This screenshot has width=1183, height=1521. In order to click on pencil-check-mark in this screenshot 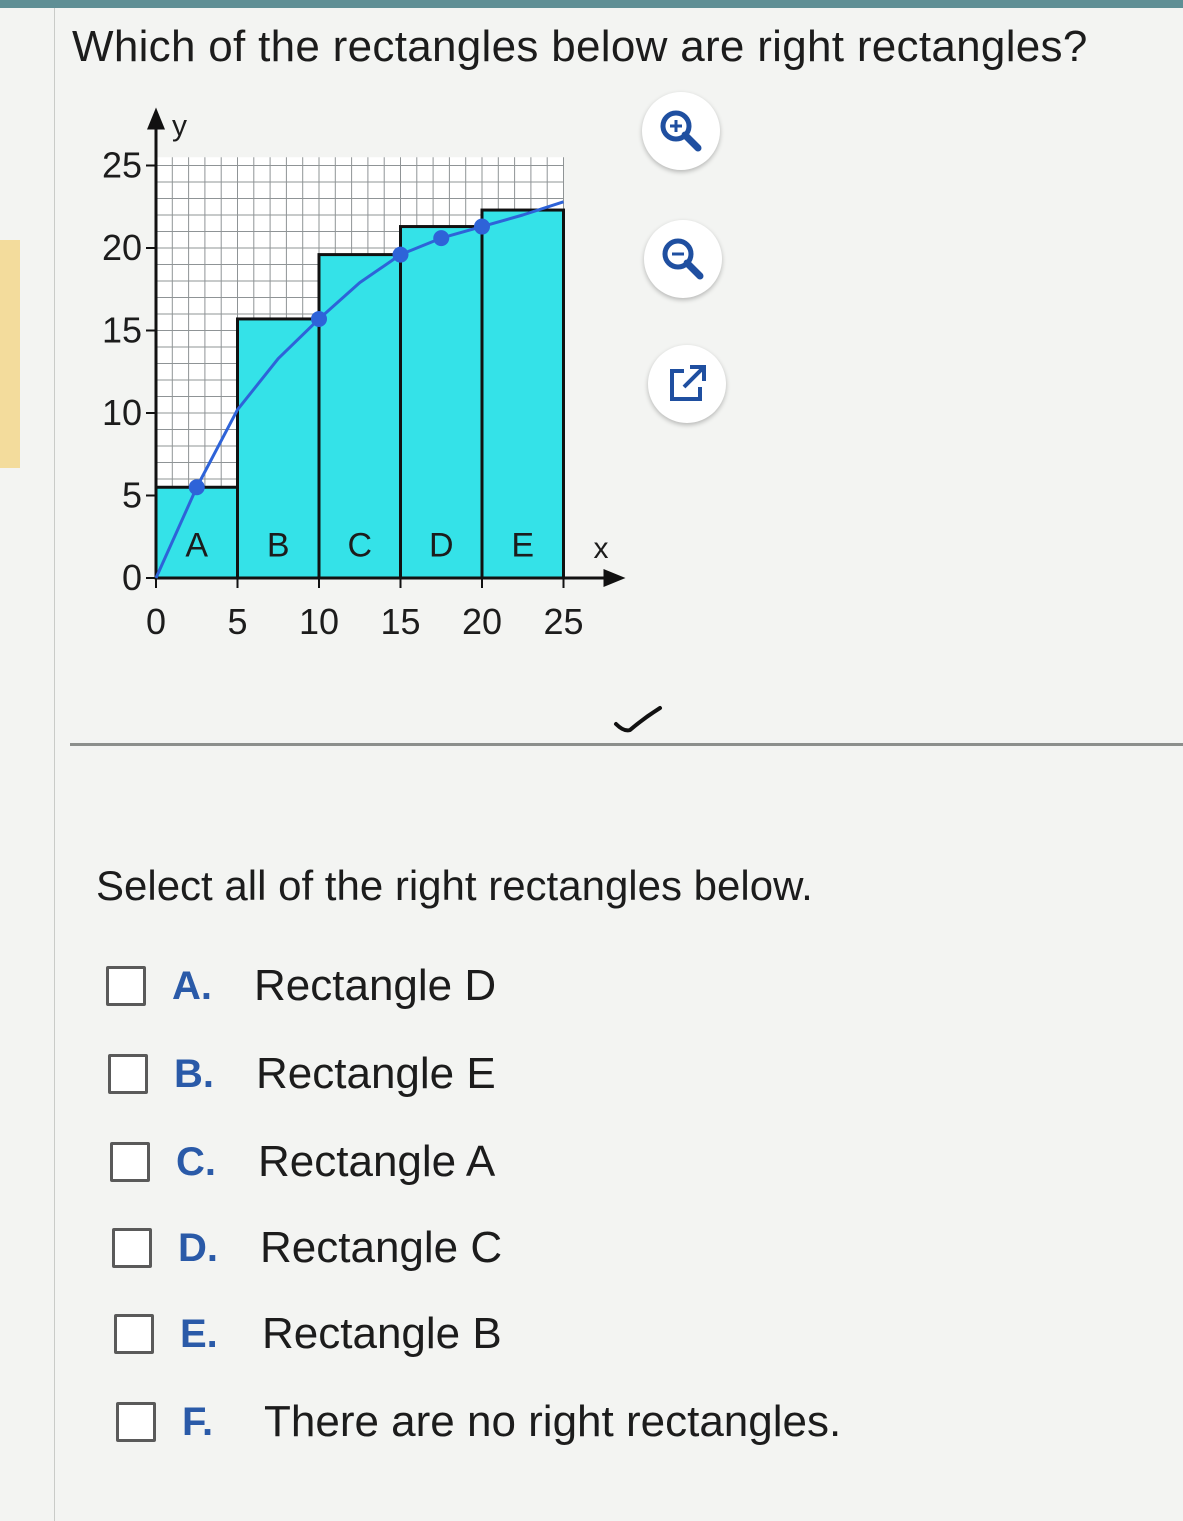, I will do `click(638, 719)`.